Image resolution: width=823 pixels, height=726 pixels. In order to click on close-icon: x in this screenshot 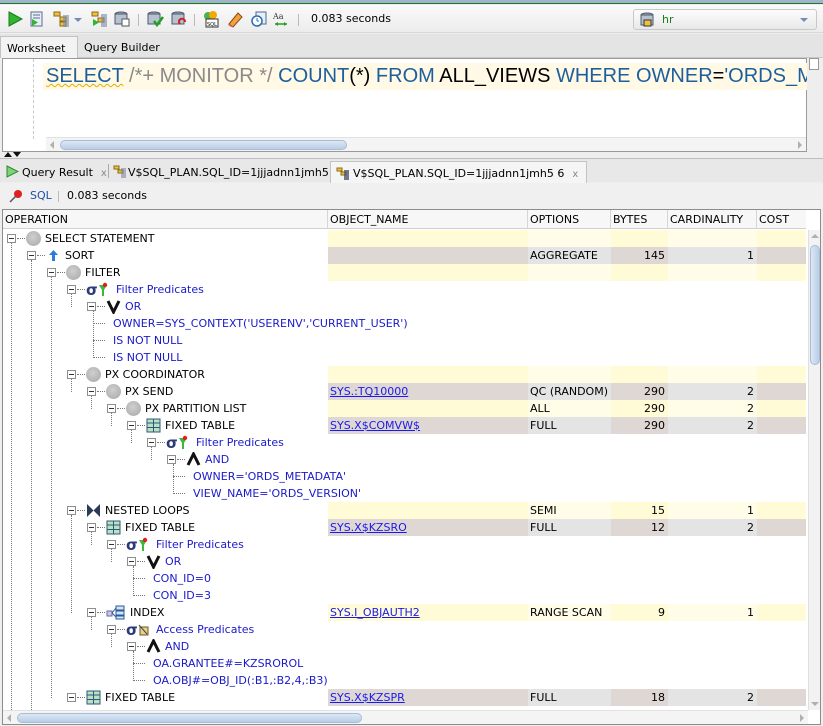, I will do `click(575, 174)`.